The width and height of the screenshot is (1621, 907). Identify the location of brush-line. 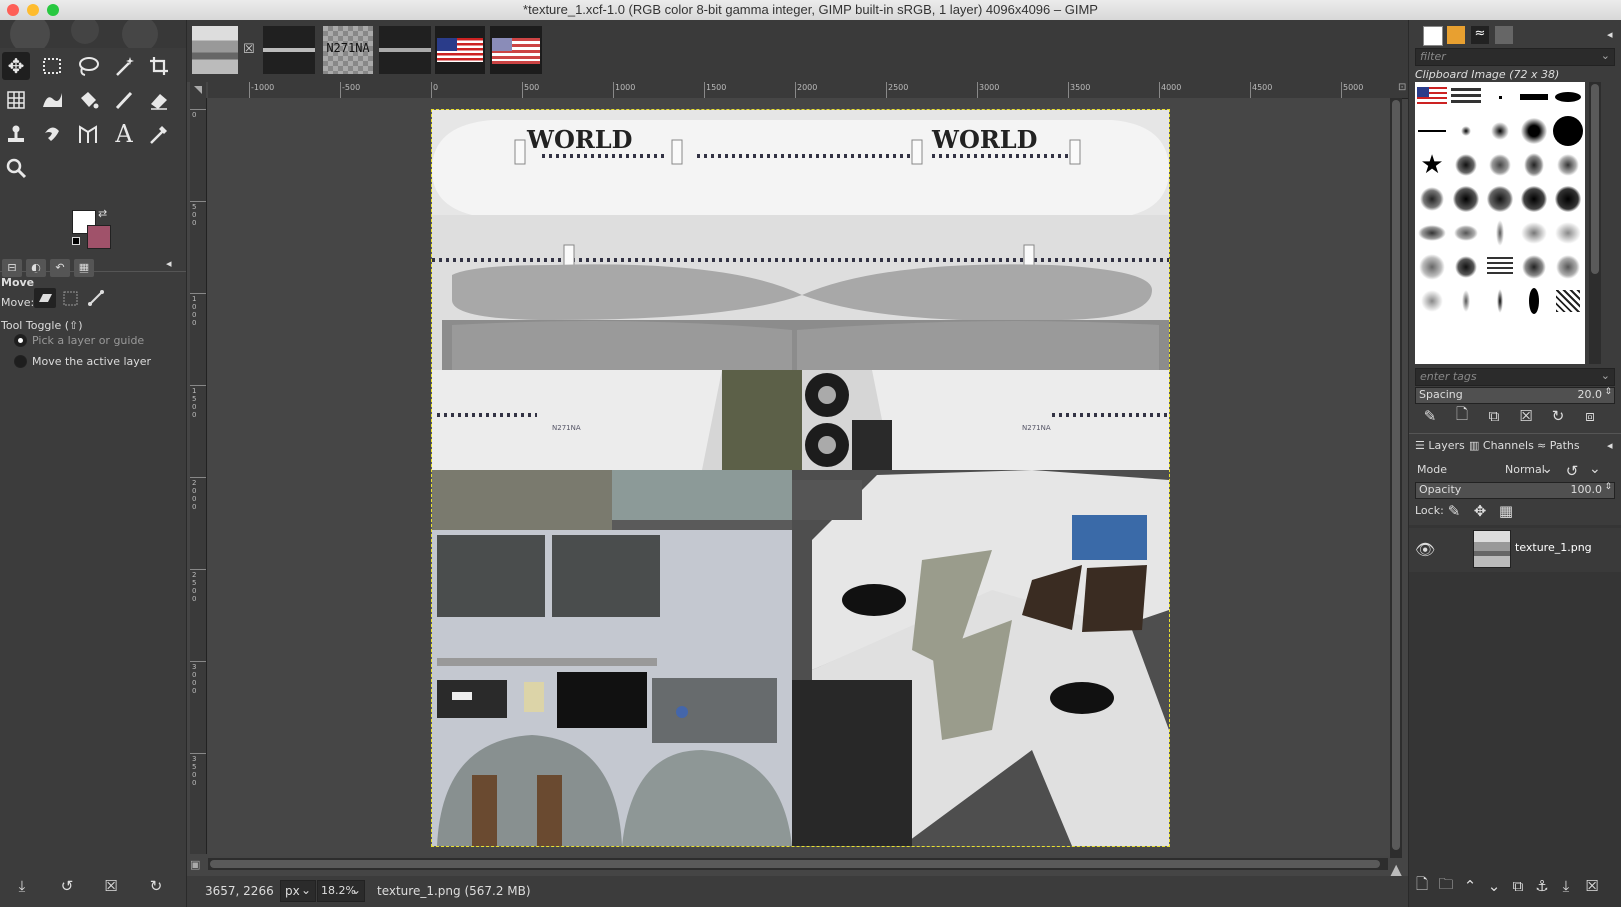
(1432, 131).